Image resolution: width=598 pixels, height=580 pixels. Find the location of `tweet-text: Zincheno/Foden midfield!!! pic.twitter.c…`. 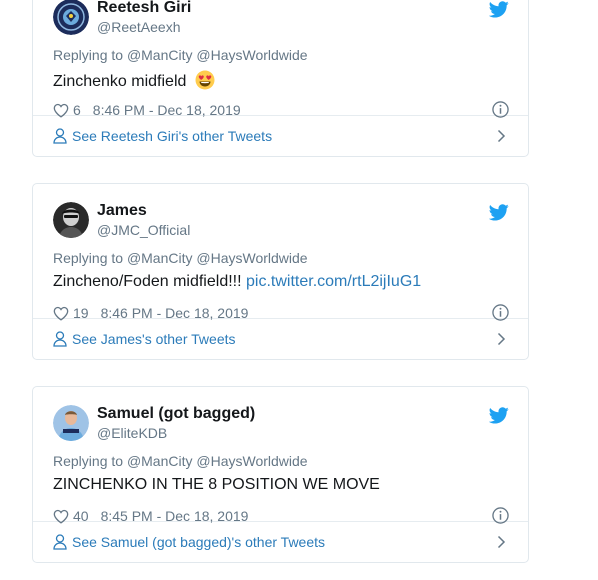

tweet-text: Zincheno/Foden midfield!!! pic.twitter.c… is located at coordinates (237, 282).